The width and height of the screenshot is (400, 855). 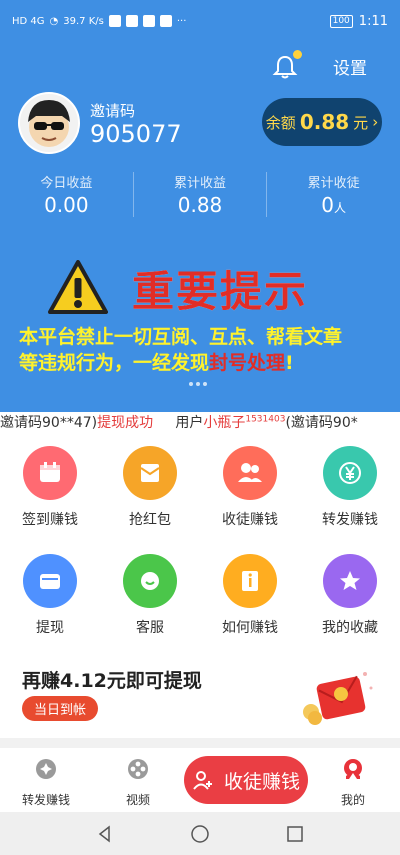 I want to click on notice-highlight: 封号处理, so click(x=247, y=363).